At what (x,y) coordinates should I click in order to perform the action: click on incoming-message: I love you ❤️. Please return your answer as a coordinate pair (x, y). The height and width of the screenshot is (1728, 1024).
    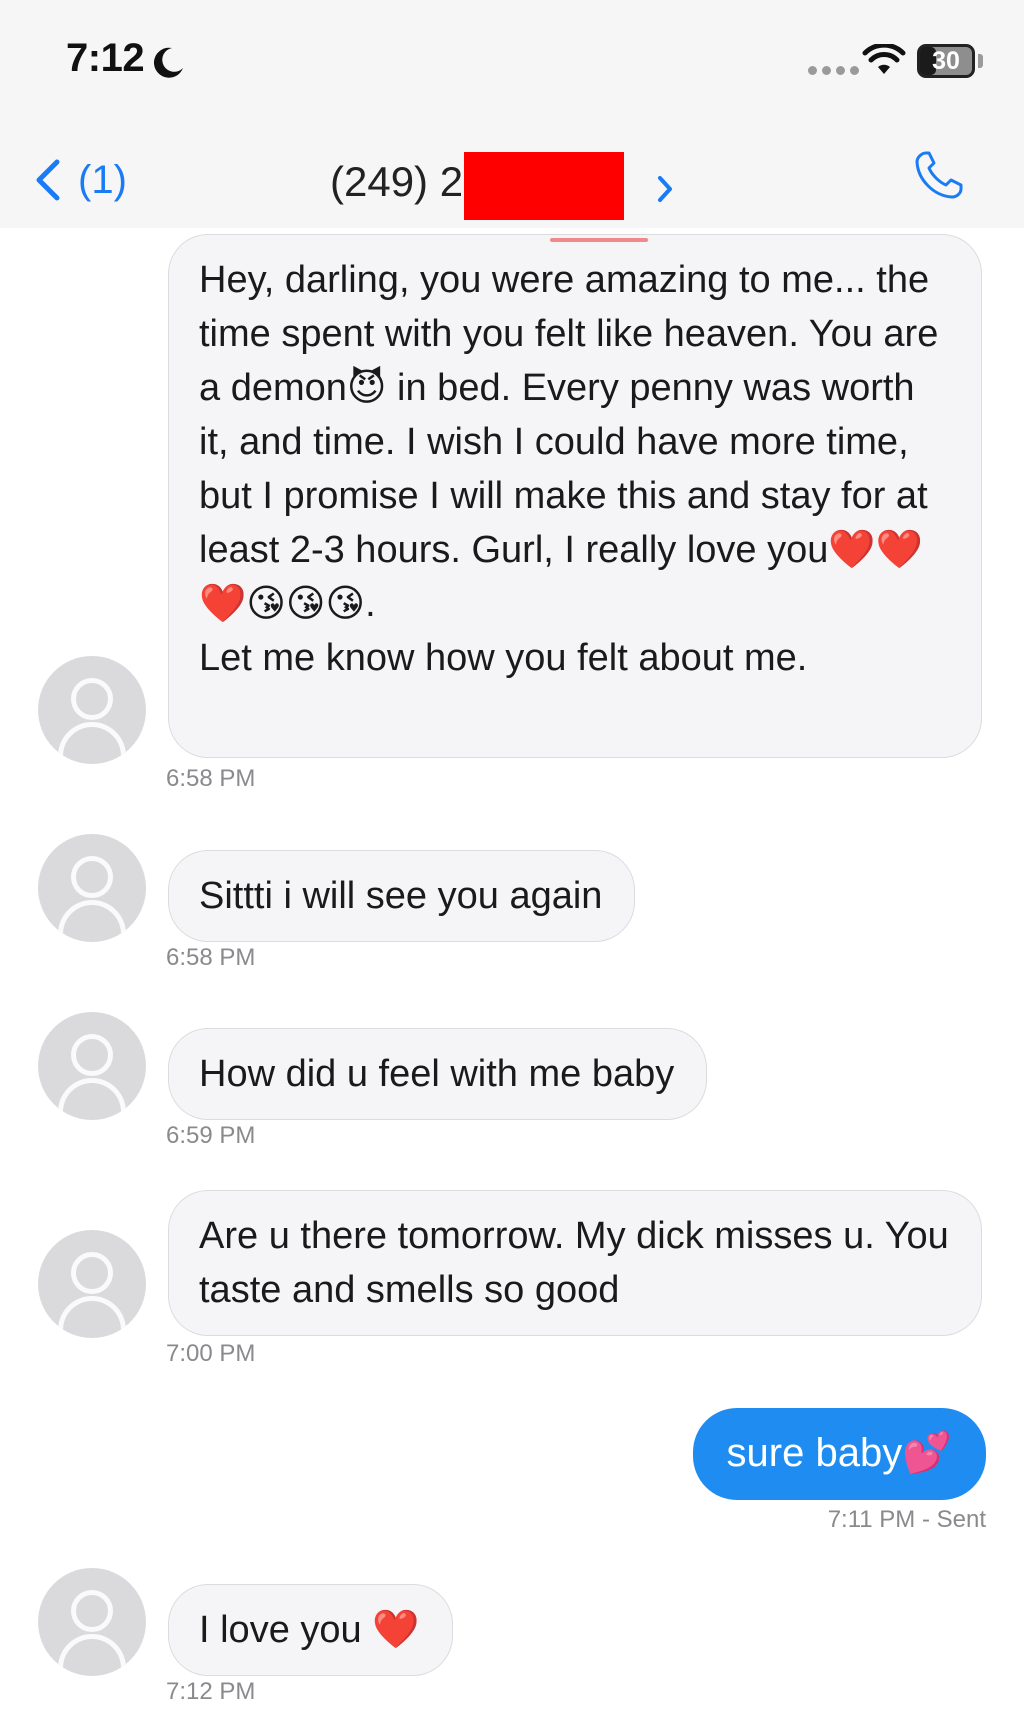
    Looking at the image, I should click on (310, 1630).